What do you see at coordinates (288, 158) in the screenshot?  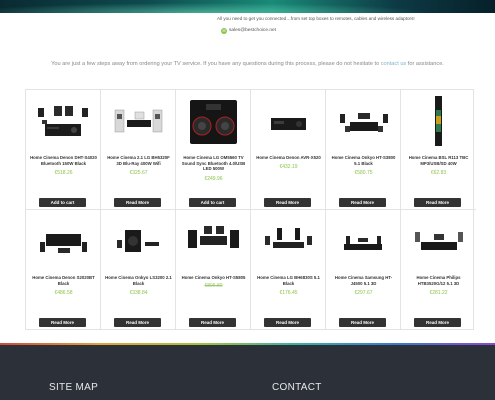 I see `product-name: Home Cinema Denon AVR-X520` at bounding box center [288, 158].